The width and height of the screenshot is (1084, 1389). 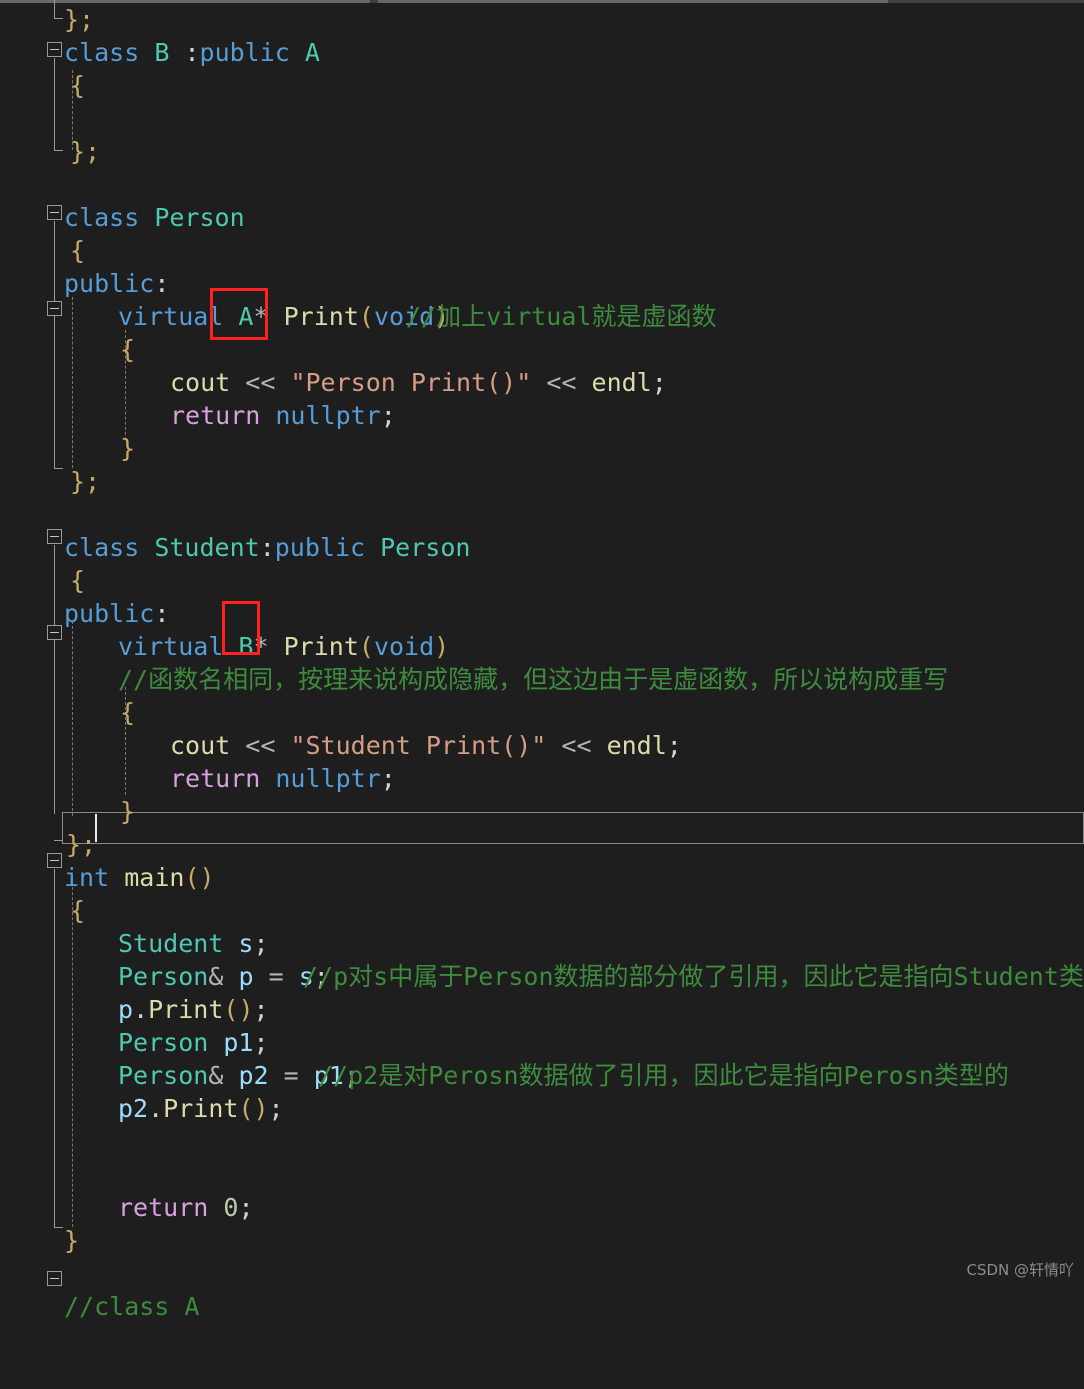 What do you see at coordinates (193, 943) in the screenshot?
I see `code-token: Student s;` at bounding box center [193, 943].